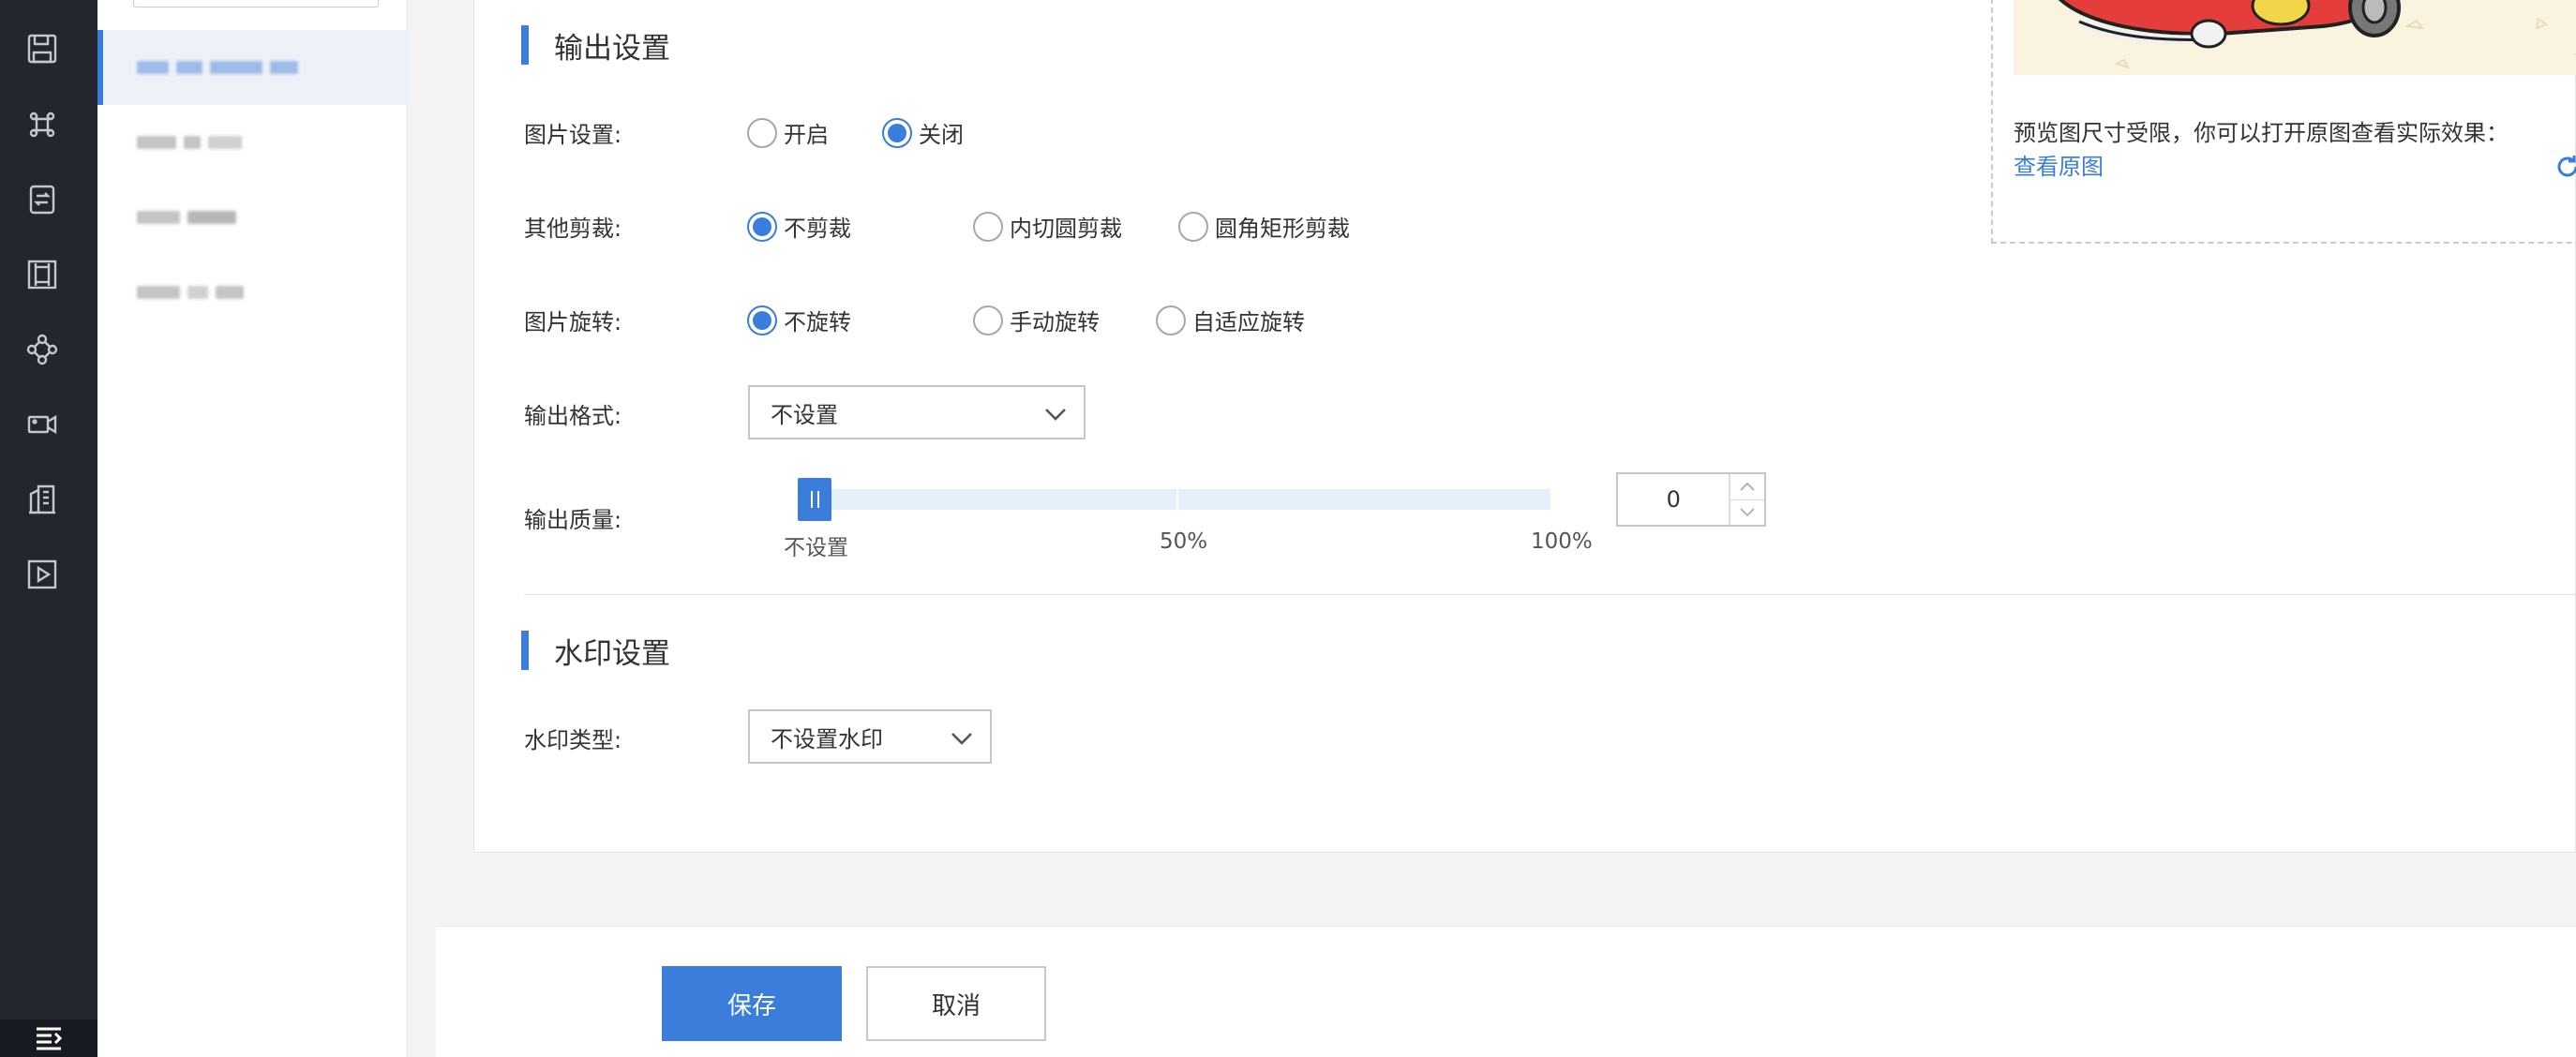 The width and height of the screenshot is (2576, 1057). What do you see at coordinates (42, 425) in the screenshot?
I see `camera-icon` at bounding box center [42, 425].